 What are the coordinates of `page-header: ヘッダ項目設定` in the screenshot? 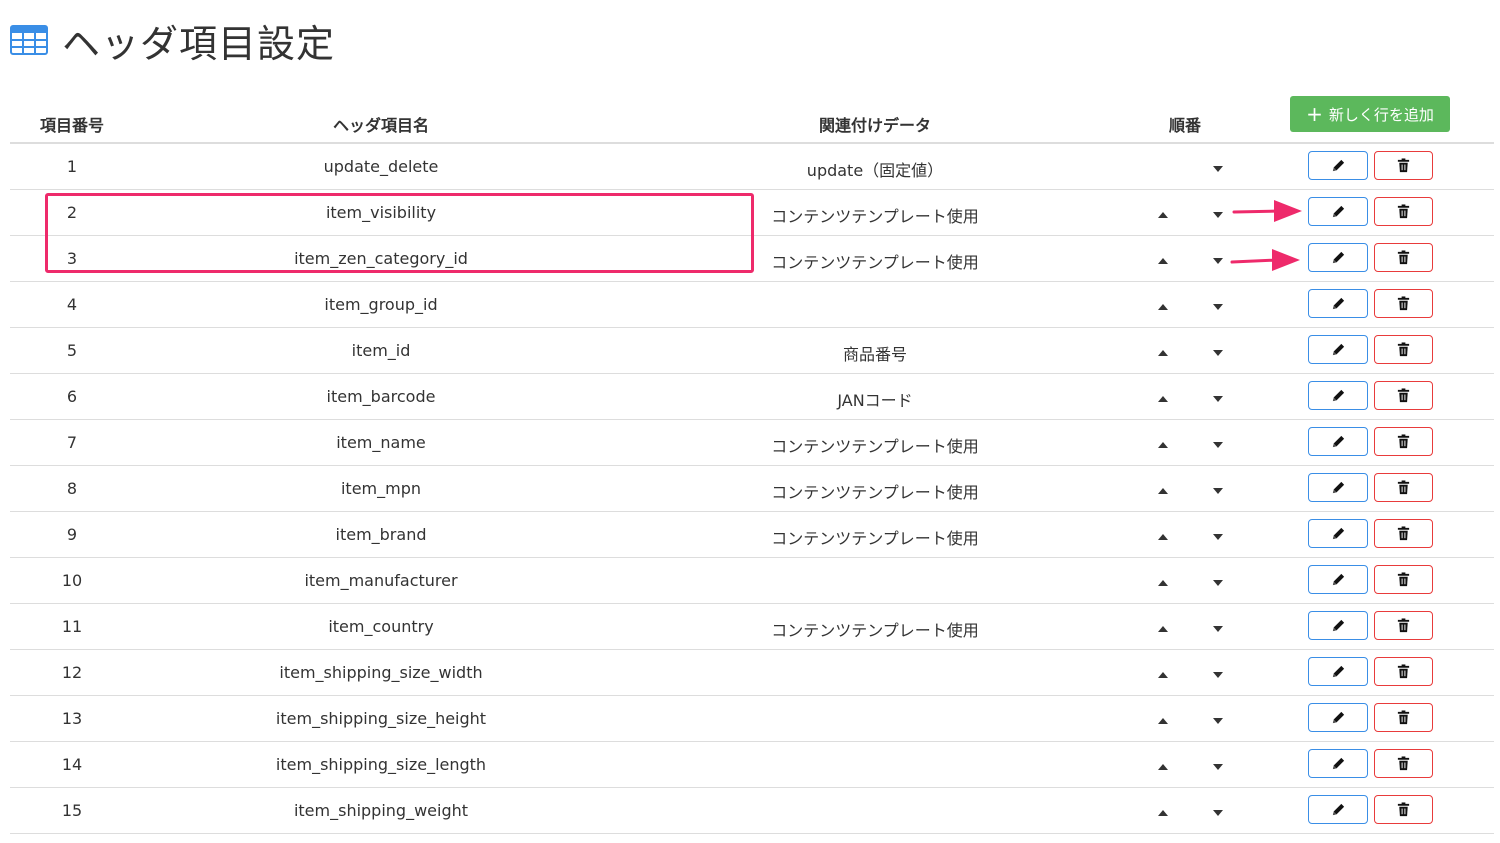 It's located at (172, 40).